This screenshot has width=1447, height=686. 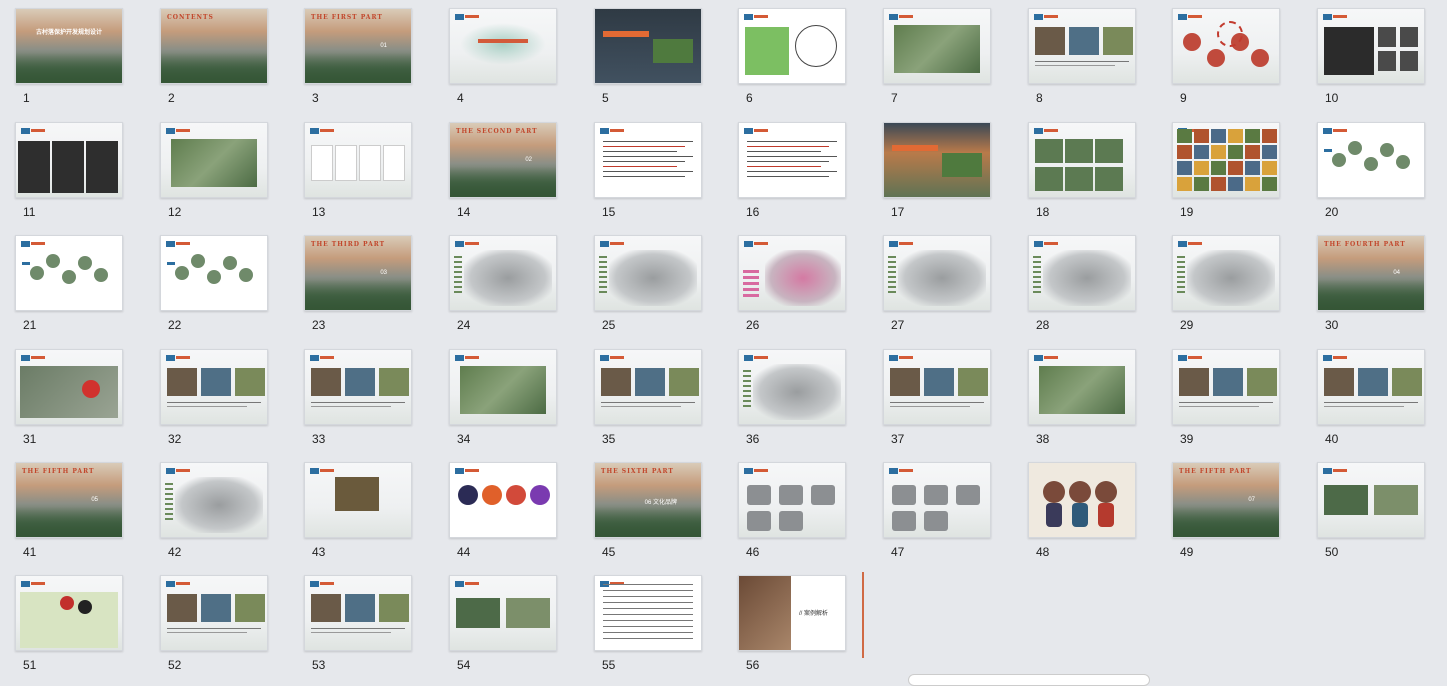 I want to click on slide-thumbnail: THE FOURTH PART 04, so click(x=1371, y=273).